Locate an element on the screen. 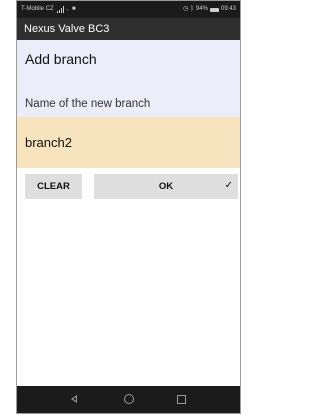  battery-icon is located at coordinates (214, 9).